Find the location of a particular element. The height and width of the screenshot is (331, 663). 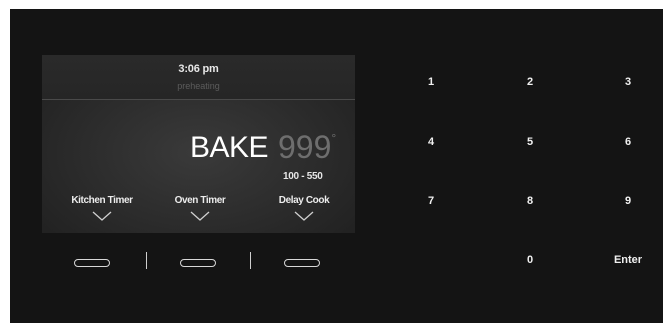

delay-cook-button is located at coordinates (302, 263).